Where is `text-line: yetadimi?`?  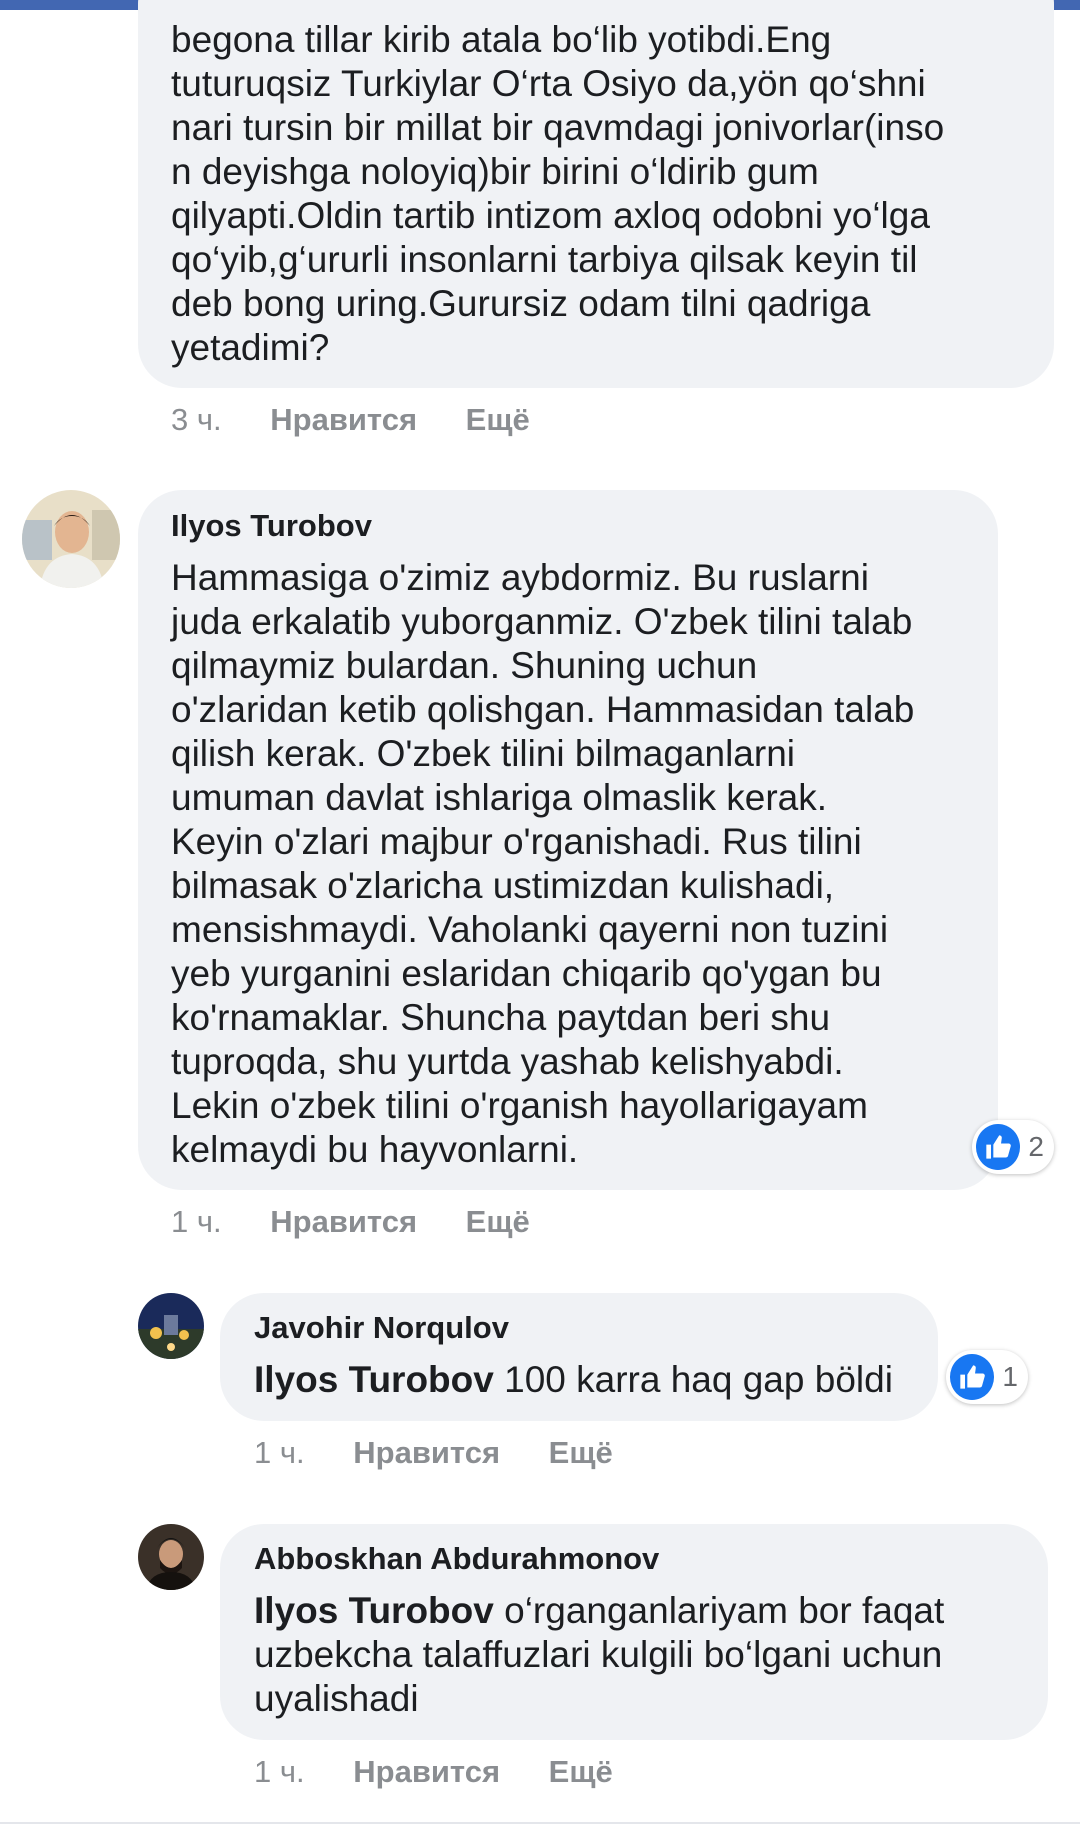
text-line: yetadimi? is located at coordinates (250, 347).